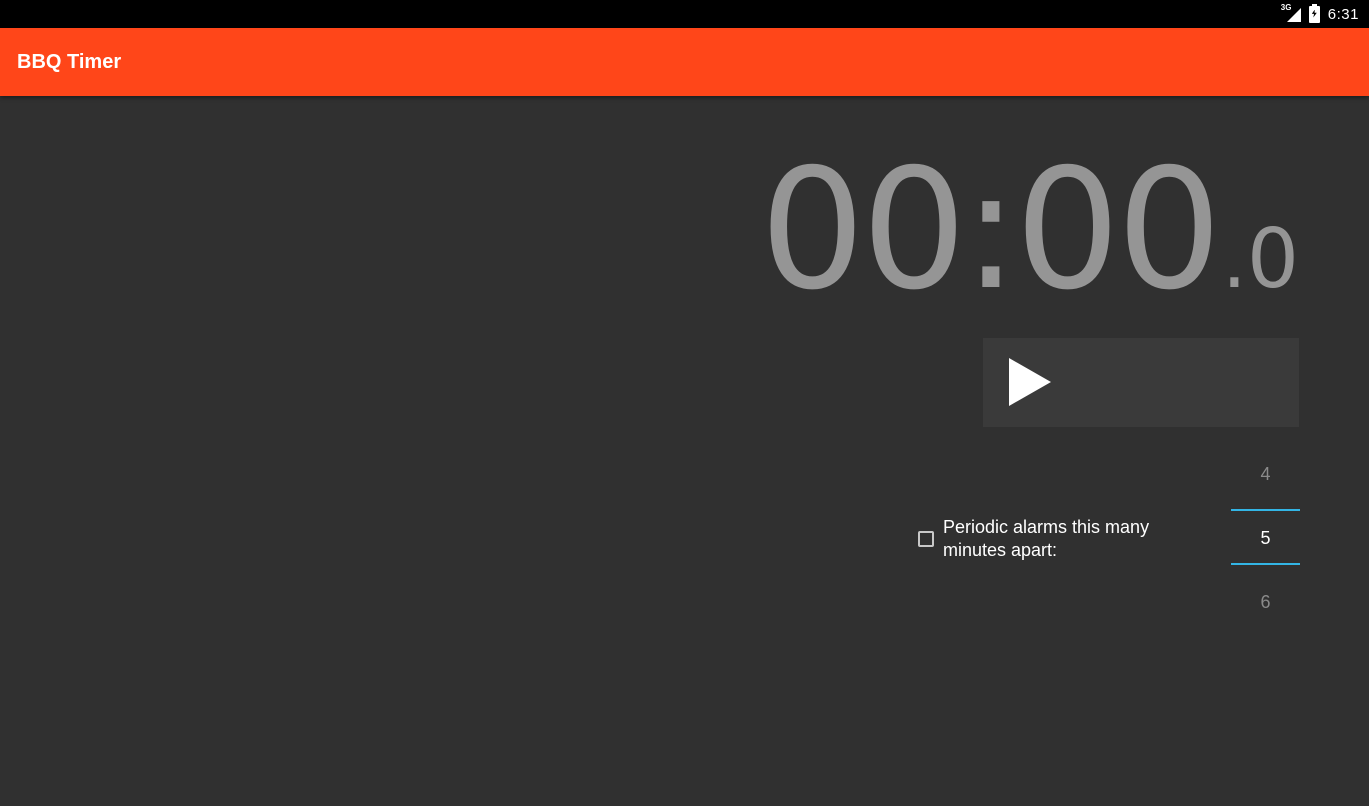 The image size is (1369, 806). Describe the element at coordinates (1293, 15) in the screenshot. I see `signal-icon` at that location.